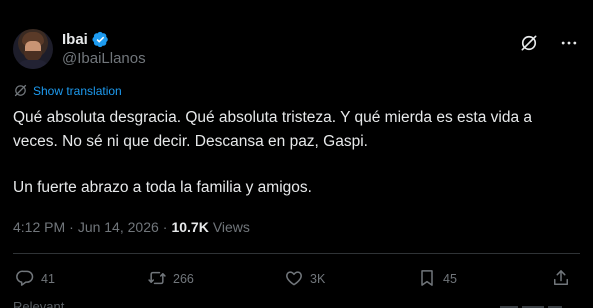  Describe the element at coordinates (450, 279) in the screenshot. I see `bookmark-count: 45` at that location.